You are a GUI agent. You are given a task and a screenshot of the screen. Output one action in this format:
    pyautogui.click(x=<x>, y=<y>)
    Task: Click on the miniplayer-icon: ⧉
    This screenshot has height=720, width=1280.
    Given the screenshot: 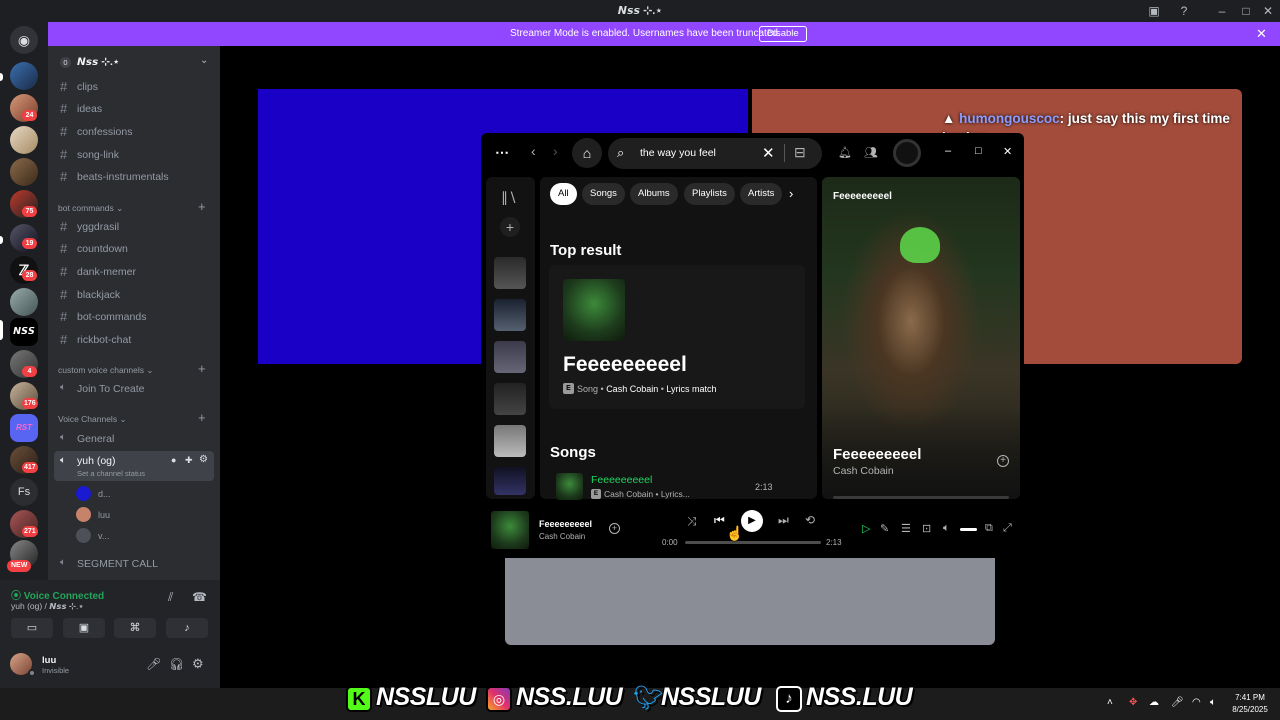 What is the action you would take?
    pyautogui.click(x=989, y=528)
    